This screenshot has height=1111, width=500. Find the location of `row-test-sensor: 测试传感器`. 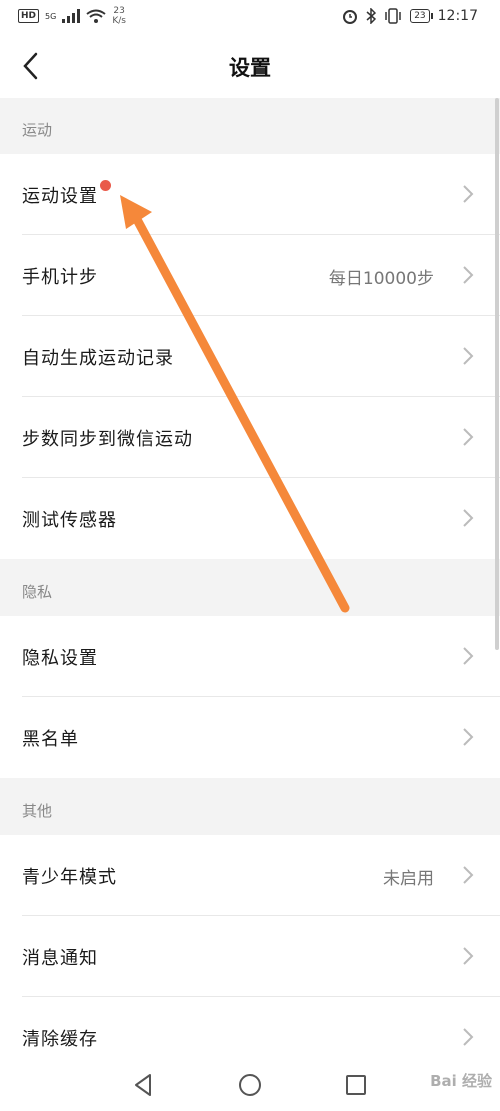

row-test-sensor: 测试传感器 is located at coordinates (250, 518).